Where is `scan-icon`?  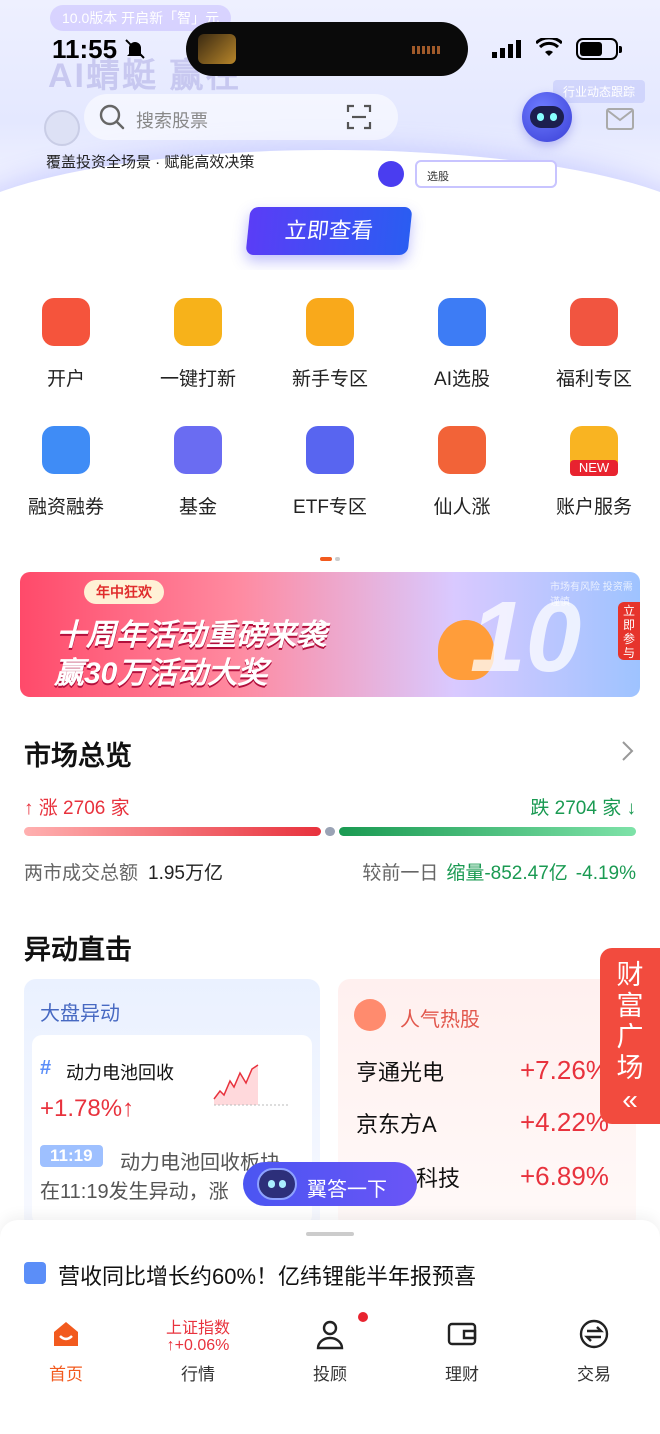 scan-icon is located at coordinates (359, 117).